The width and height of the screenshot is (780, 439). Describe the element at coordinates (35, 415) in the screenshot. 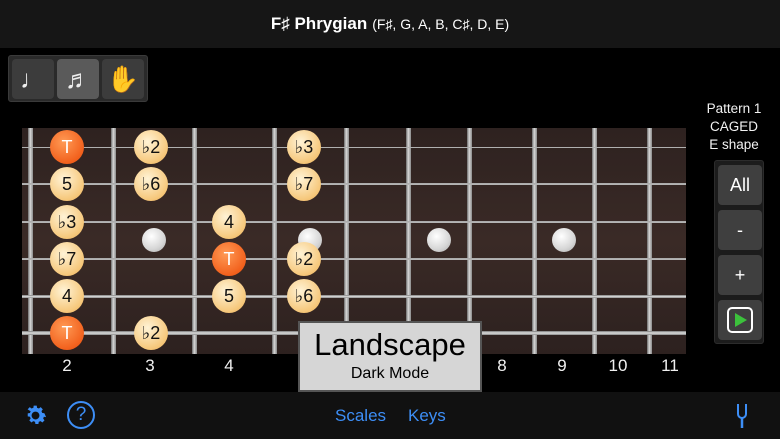

I see `gear-icon` at that location.